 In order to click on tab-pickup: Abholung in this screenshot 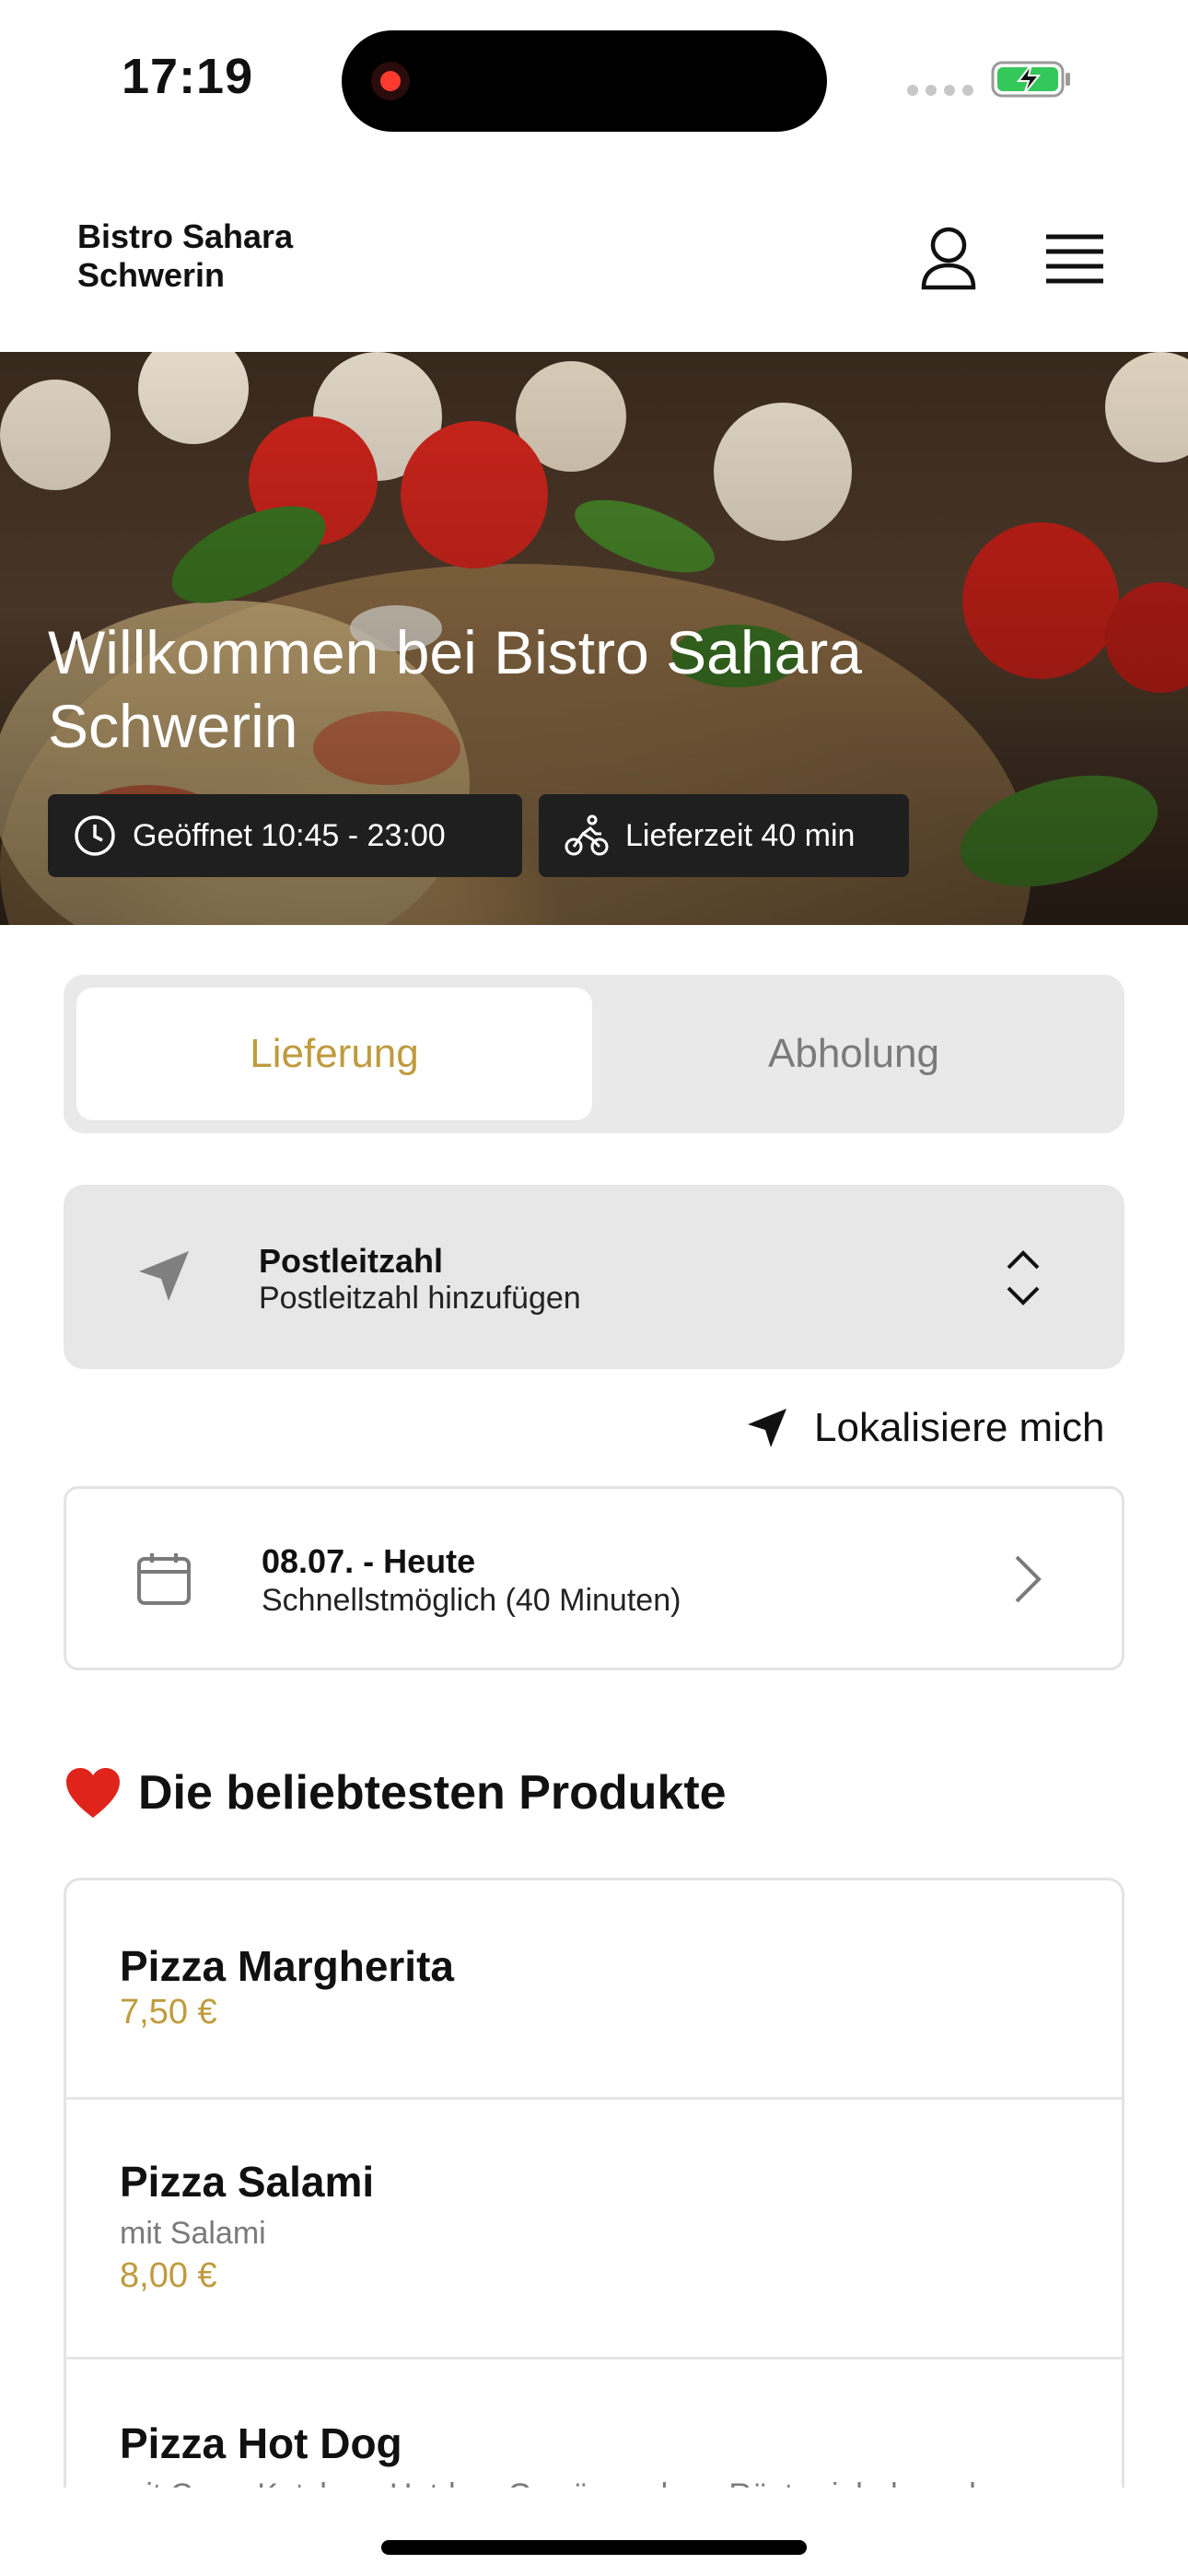, I will do `click(854, 1054)`.